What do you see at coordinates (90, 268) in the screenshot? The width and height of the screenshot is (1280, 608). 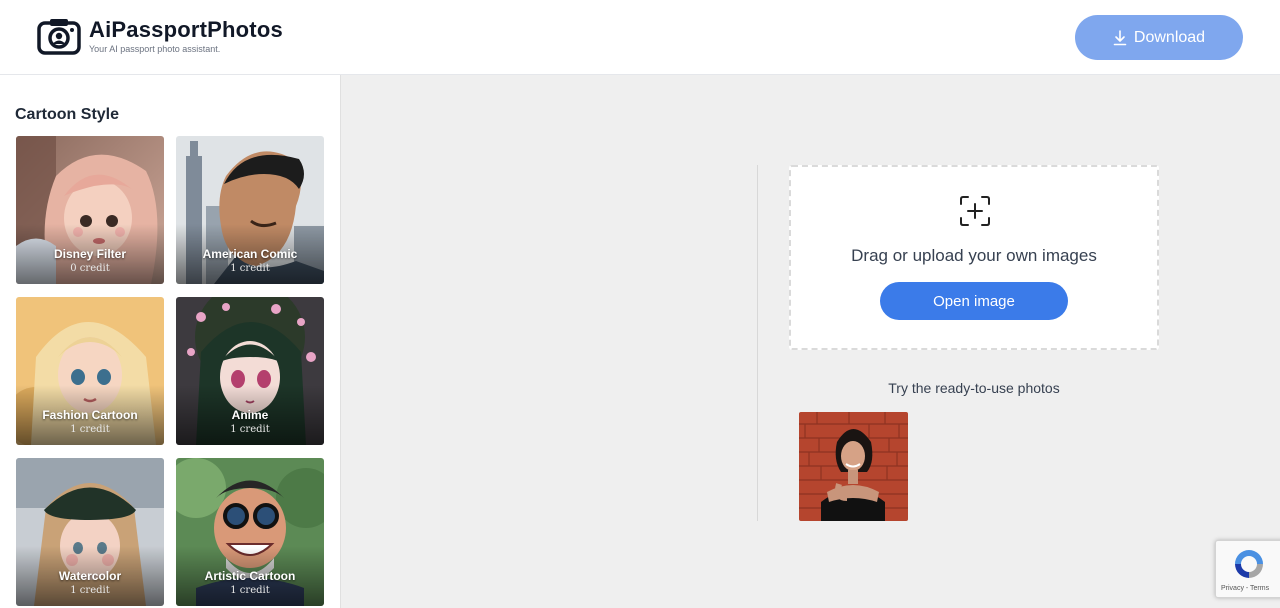 I see `style-credit: 0 credit` at bounding box center [90, 268].